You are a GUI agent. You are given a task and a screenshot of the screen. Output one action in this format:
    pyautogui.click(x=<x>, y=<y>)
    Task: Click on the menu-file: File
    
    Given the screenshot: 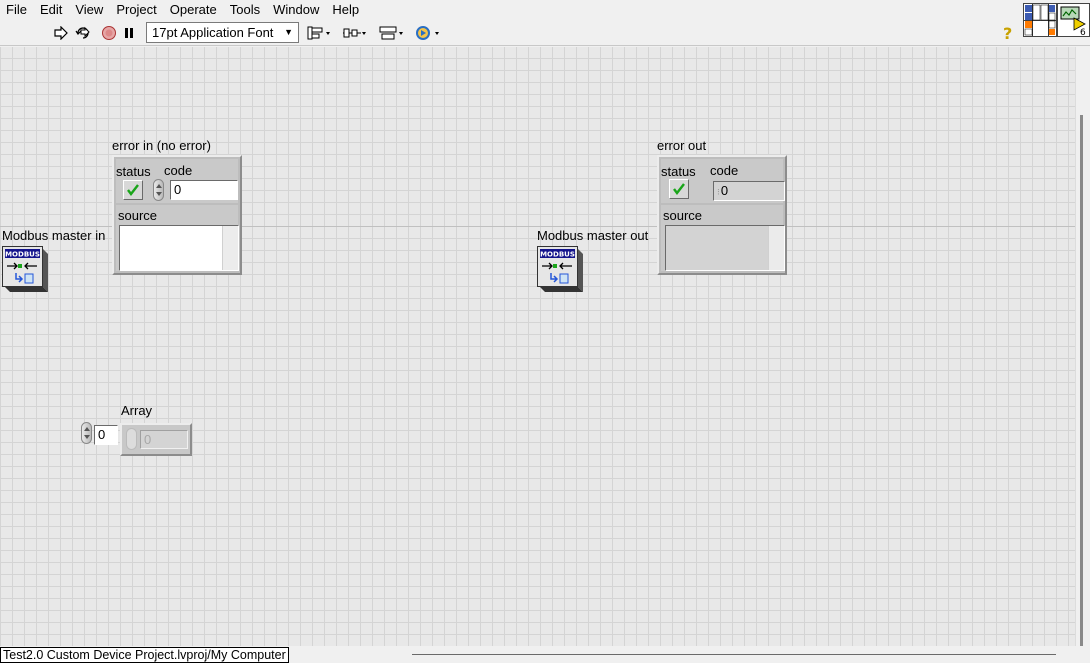 What is the action you would take?
    pyautogui.click(x=17, y=9)
    